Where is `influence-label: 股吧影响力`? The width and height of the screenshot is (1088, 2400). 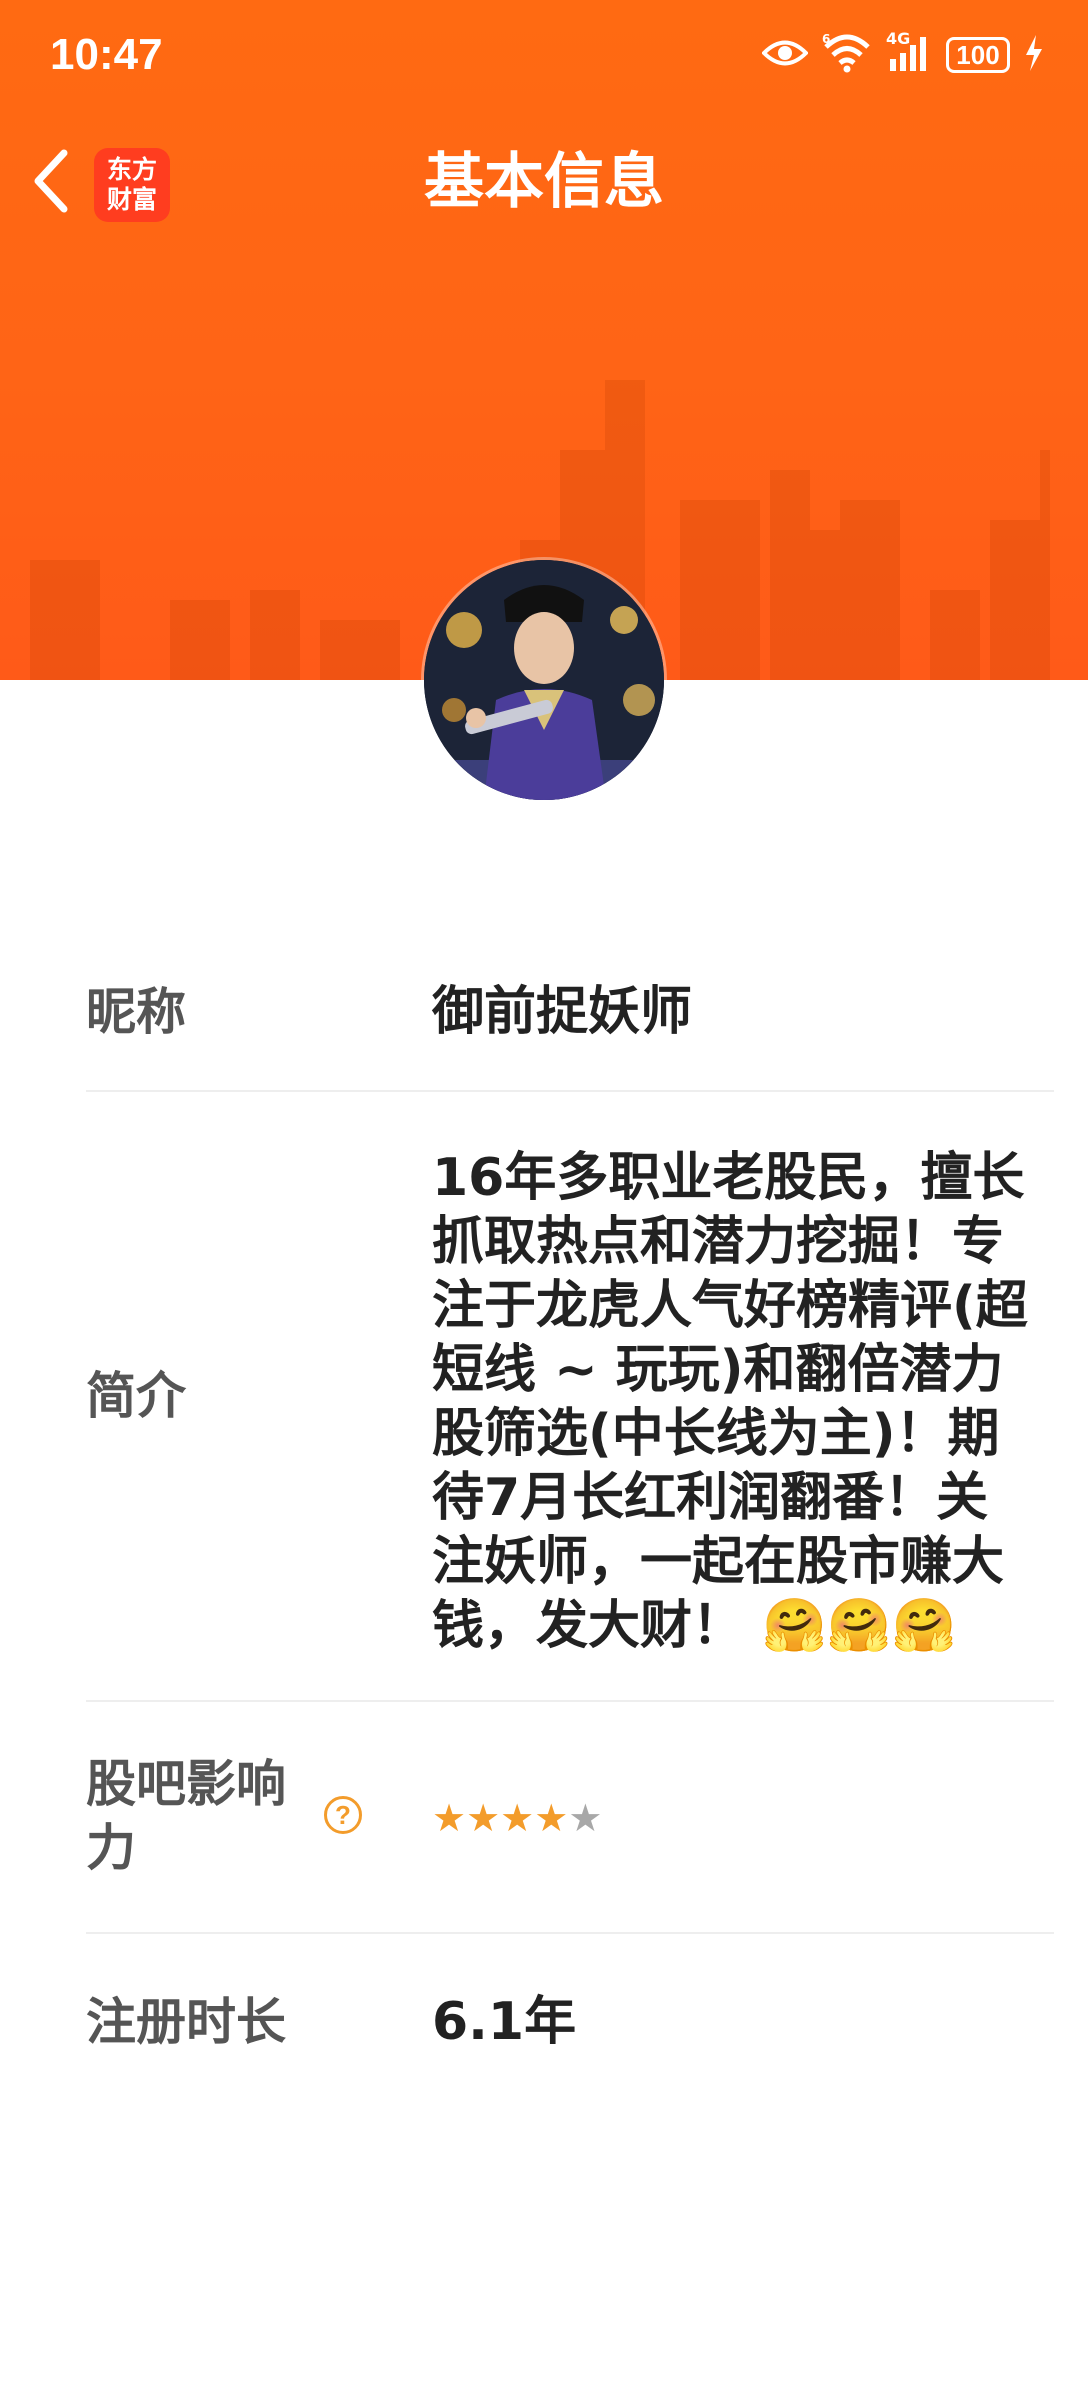 influence-label: 股吧影响力 is located at coordinates (186, 1816).